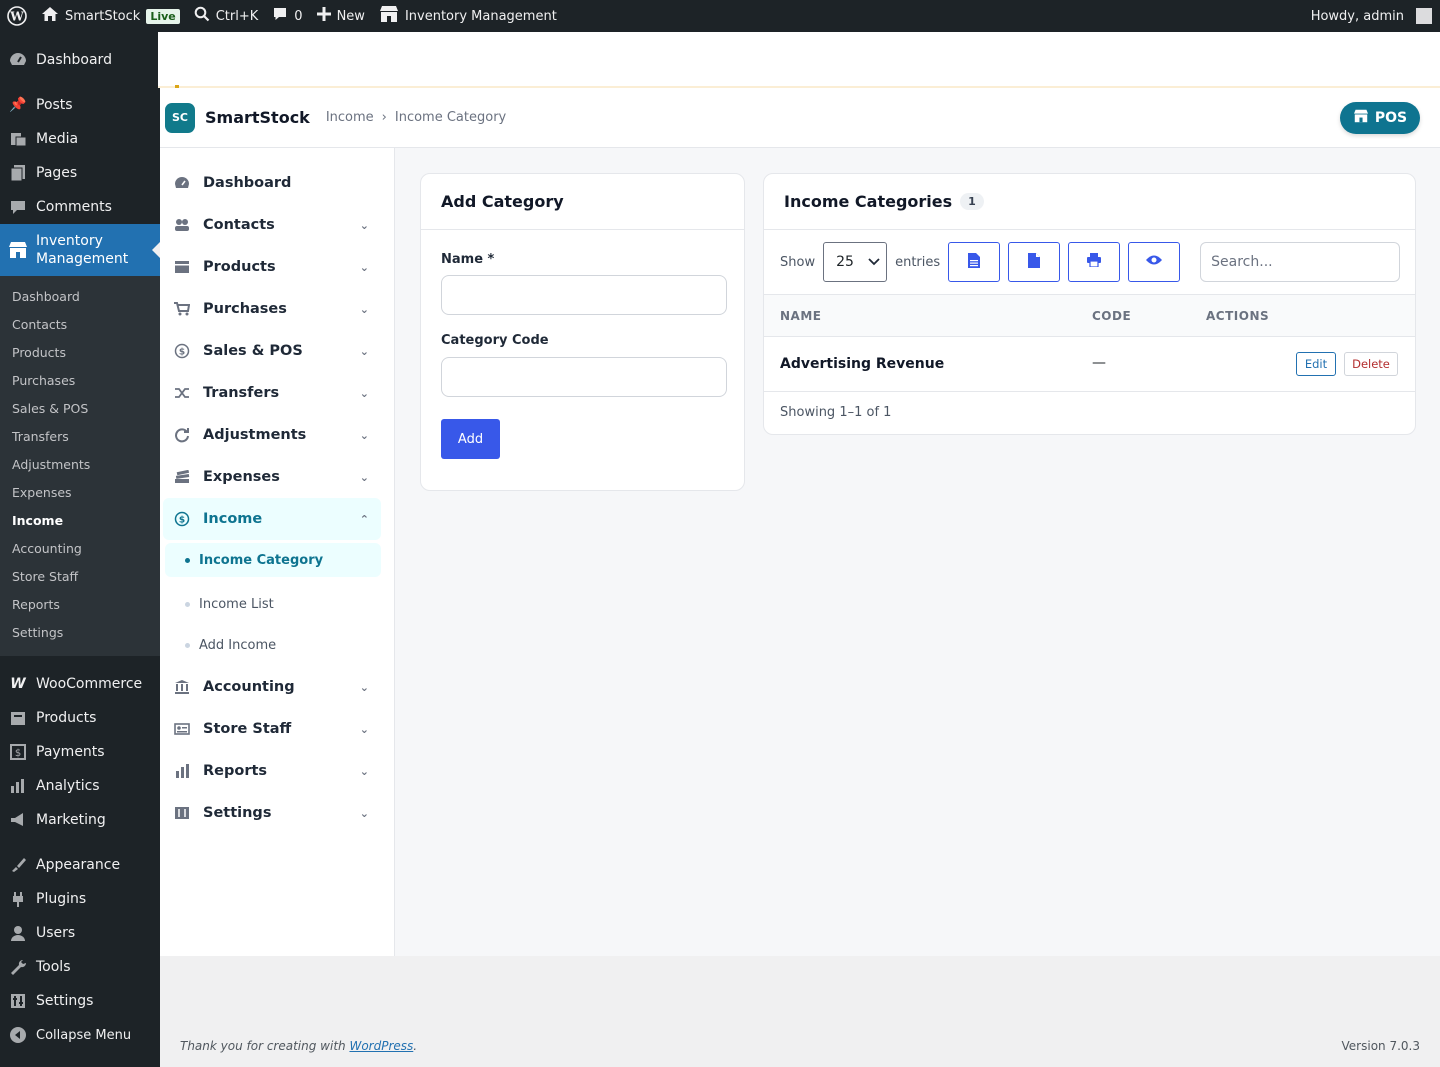  I want to click on column-visibility-button, so click(1154, 262).